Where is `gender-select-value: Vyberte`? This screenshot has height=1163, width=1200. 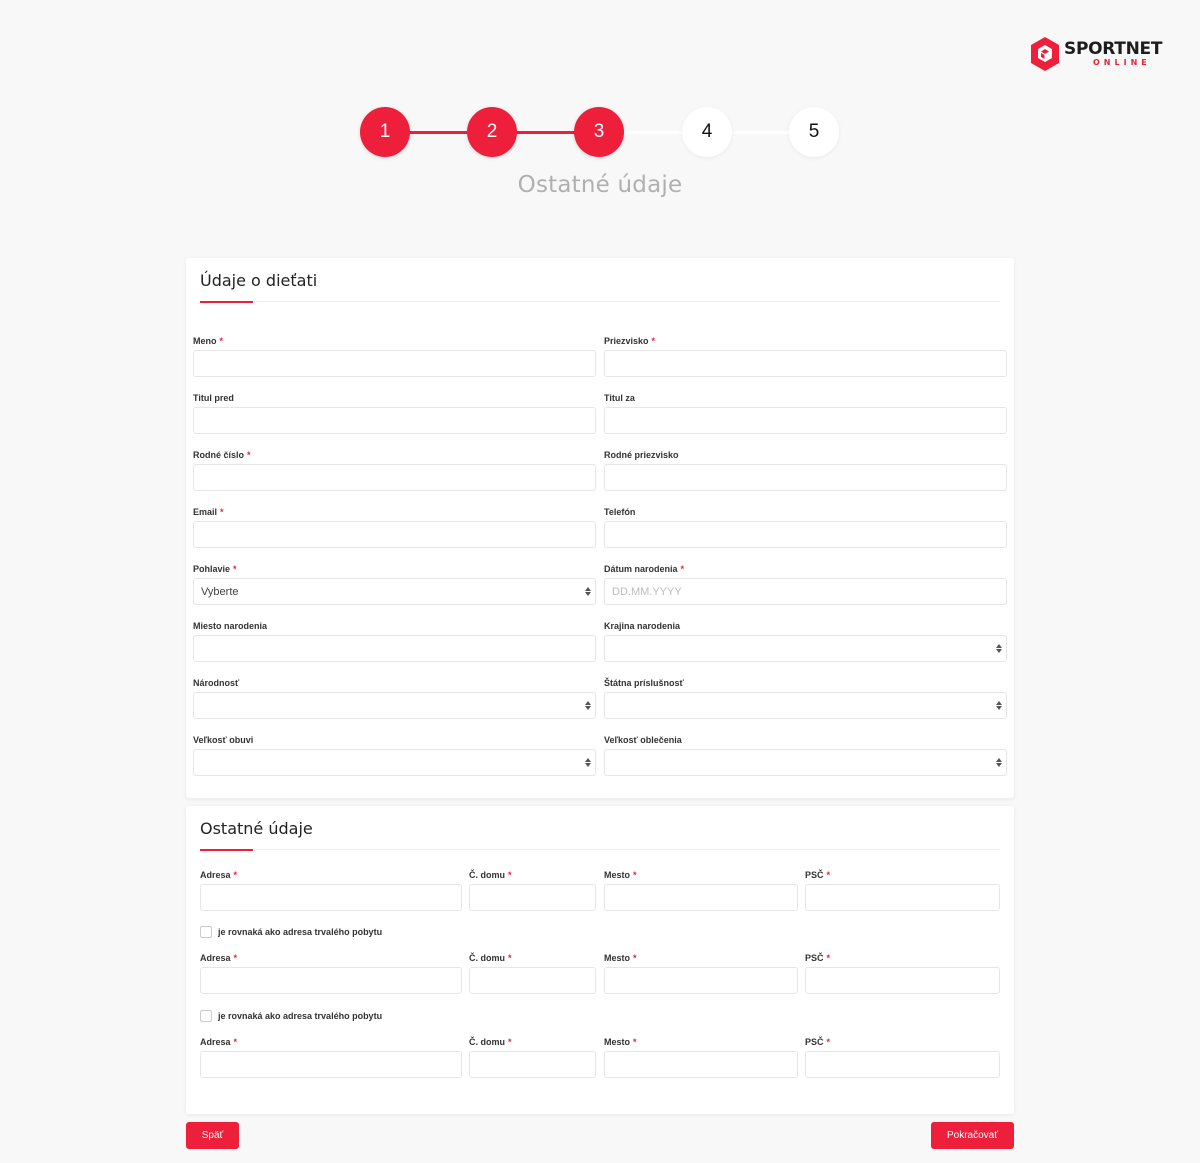 gender-select-value: Vyberte is located at coordinates (220, 591).